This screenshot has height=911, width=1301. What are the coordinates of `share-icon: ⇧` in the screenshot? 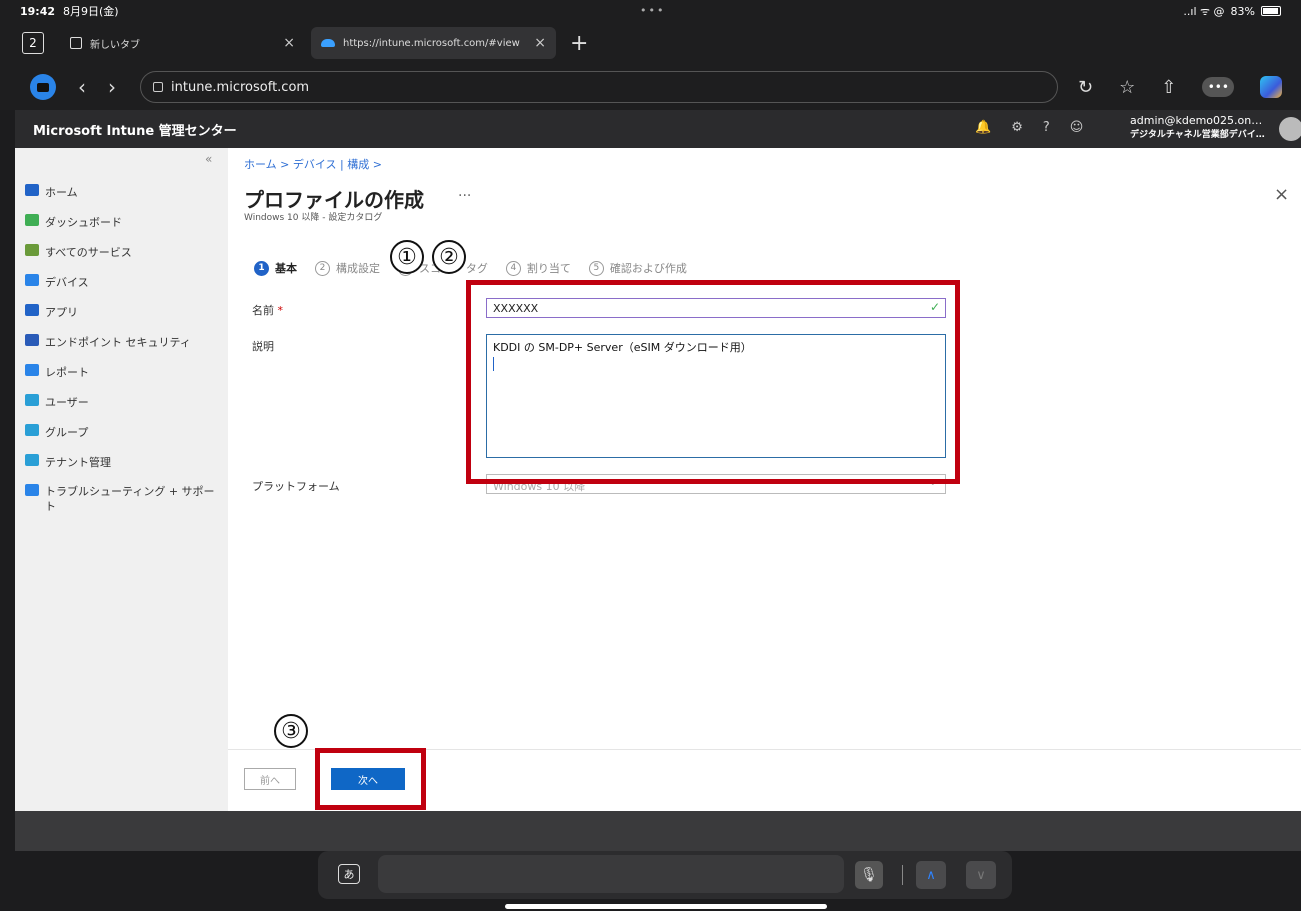 It's located at (1168, 87).